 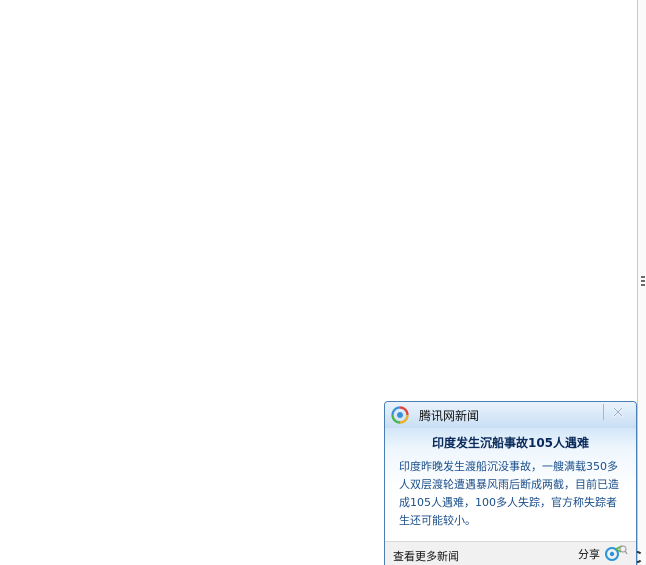 What do you see at coordinates (510, 415) in the screenshot?
I see `popup-header: 腾讯网新闻` at bounding box center [510, 415].